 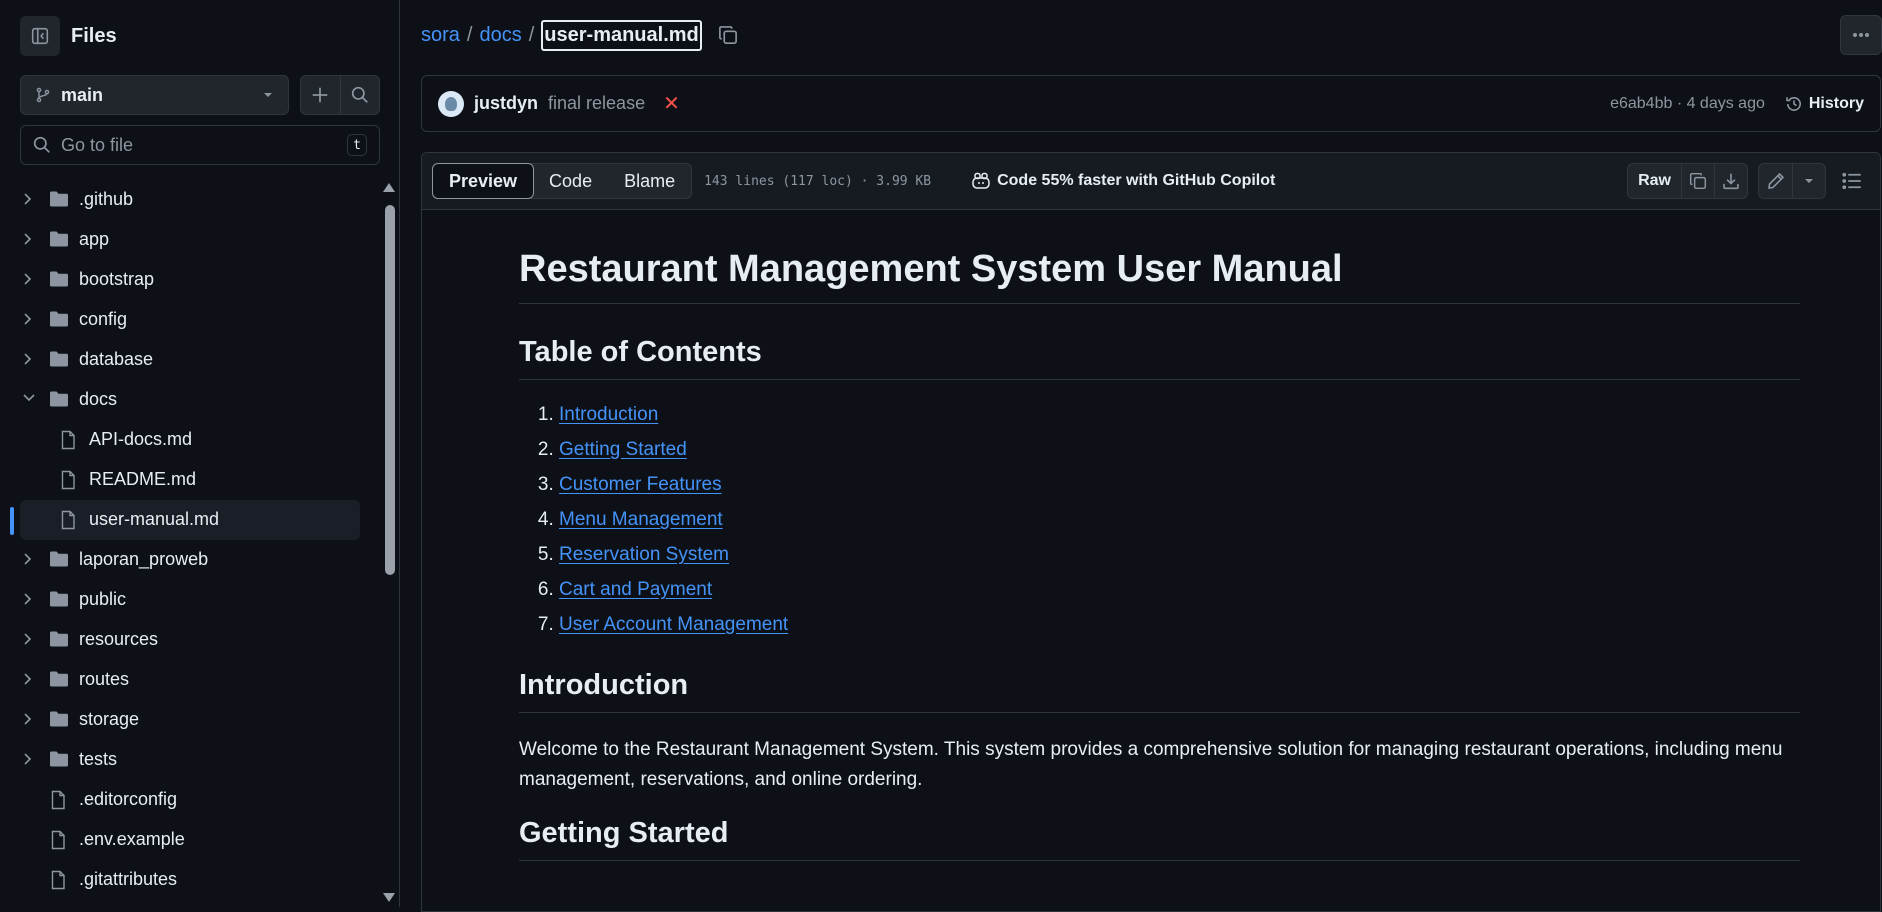 What do you see at coordinates (204, 145) in the screenshot?
I see `go-to-file-input` at bounding box center [204, 145].